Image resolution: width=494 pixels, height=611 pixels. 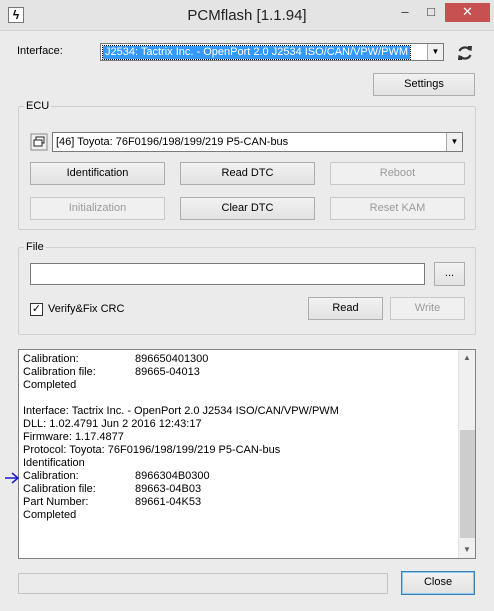 I want to click on interface-label: Interface:, so click(x=40, y=51).